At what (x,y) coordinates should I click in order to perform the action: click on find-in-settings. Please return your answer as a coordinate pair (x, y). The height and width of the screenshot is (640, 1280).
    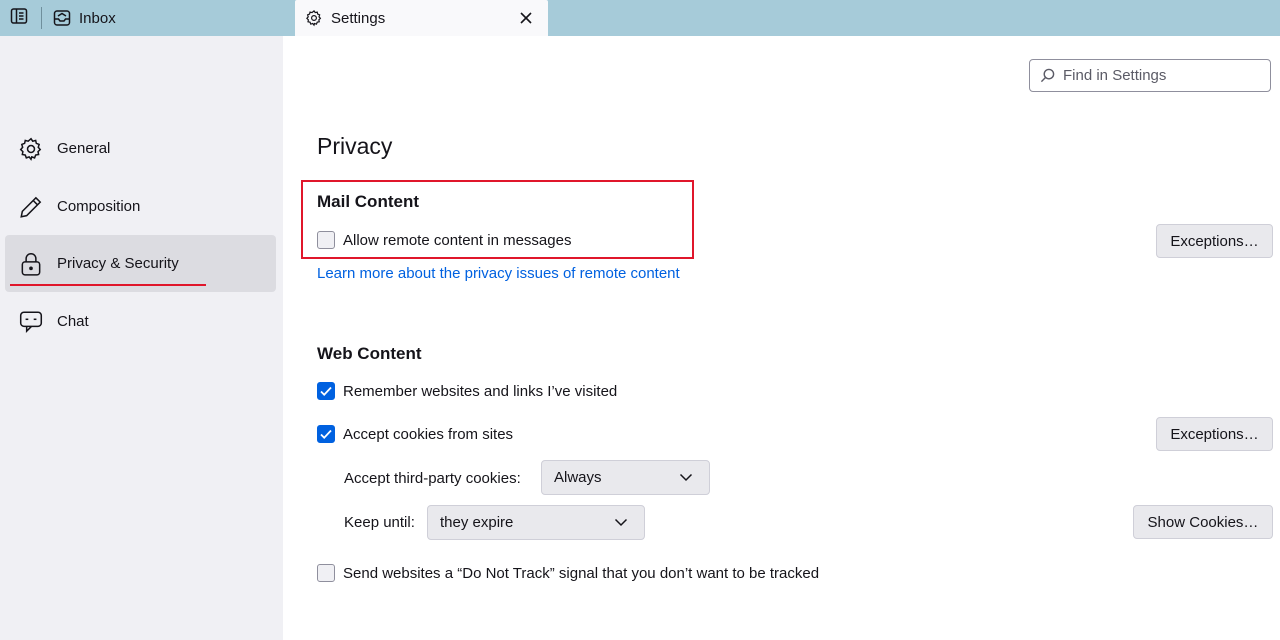
    Looking at the image, I should click on (1150, 75).